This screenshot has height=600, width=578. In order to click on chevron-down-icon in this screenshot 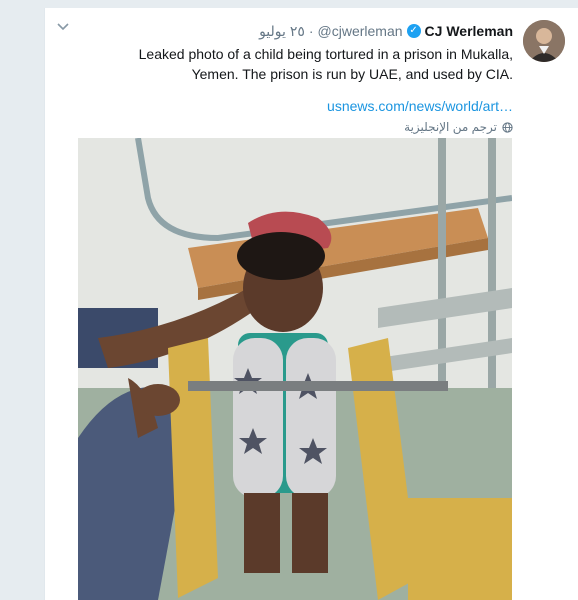, I will do `click(63, 27)`.